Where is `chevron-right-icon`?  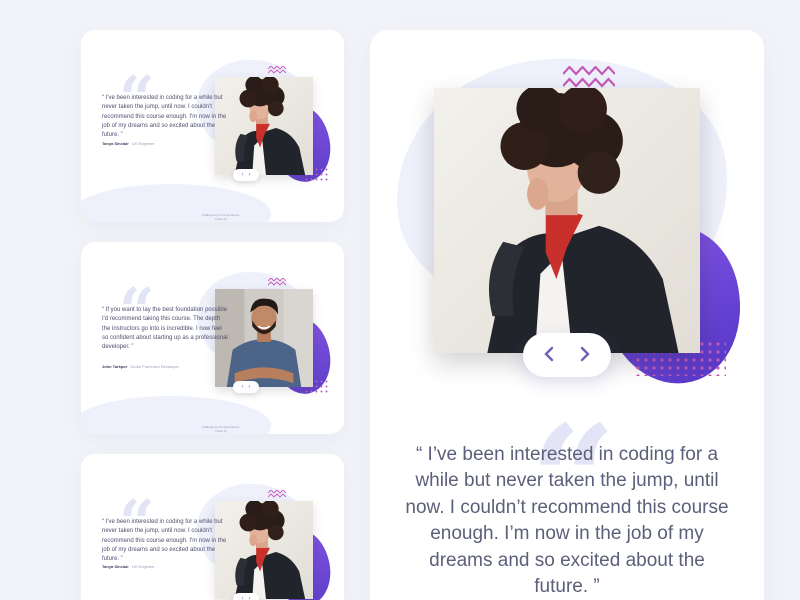
chevron-right-icon is located at coordinates (585, 353).